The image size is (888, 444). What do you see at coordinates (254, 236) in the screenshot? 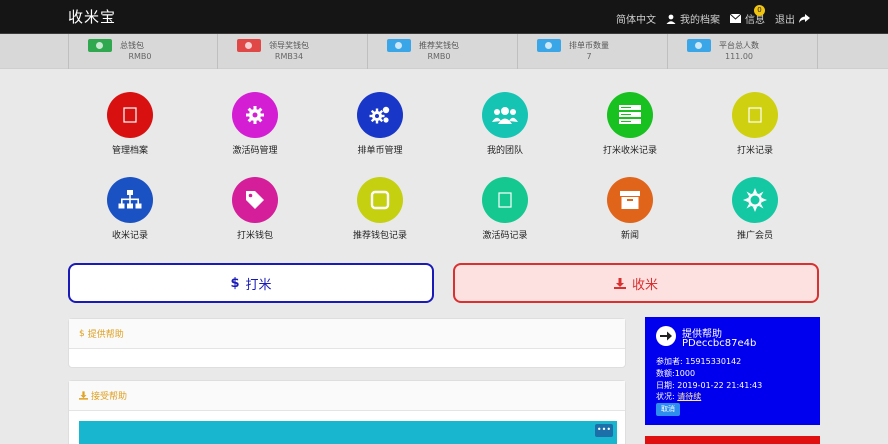
I see `tile-label: 打米钱包` at bounding box center [254, 236].